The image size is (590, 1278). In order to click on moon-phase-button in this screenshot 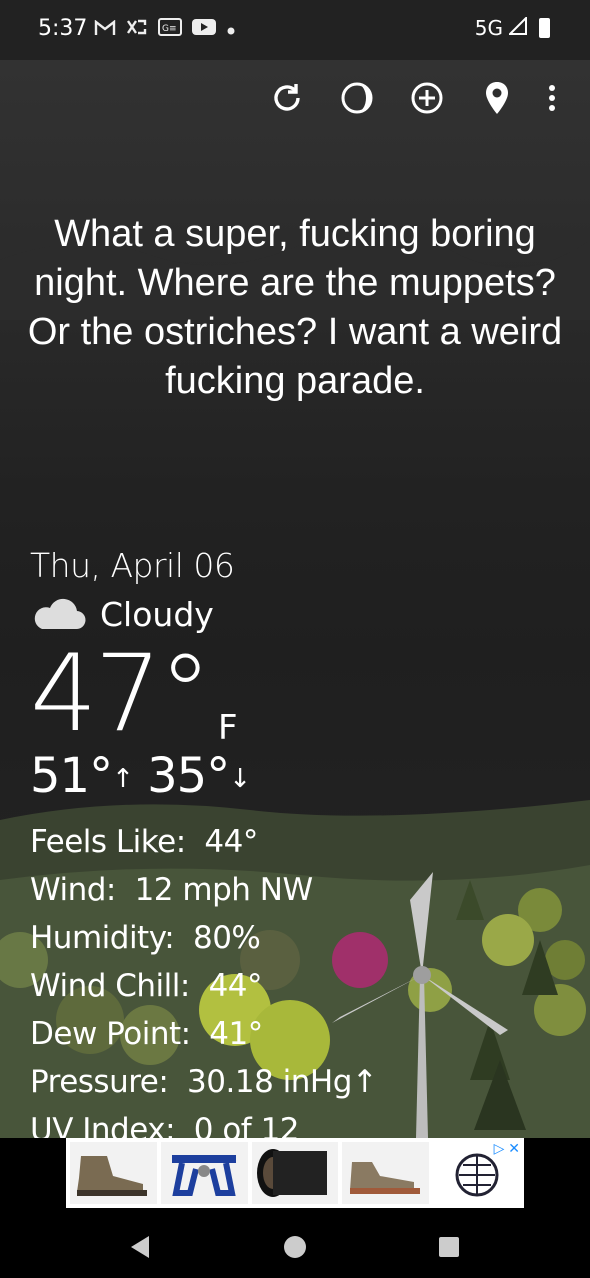, I will do `click(357, 100)`.